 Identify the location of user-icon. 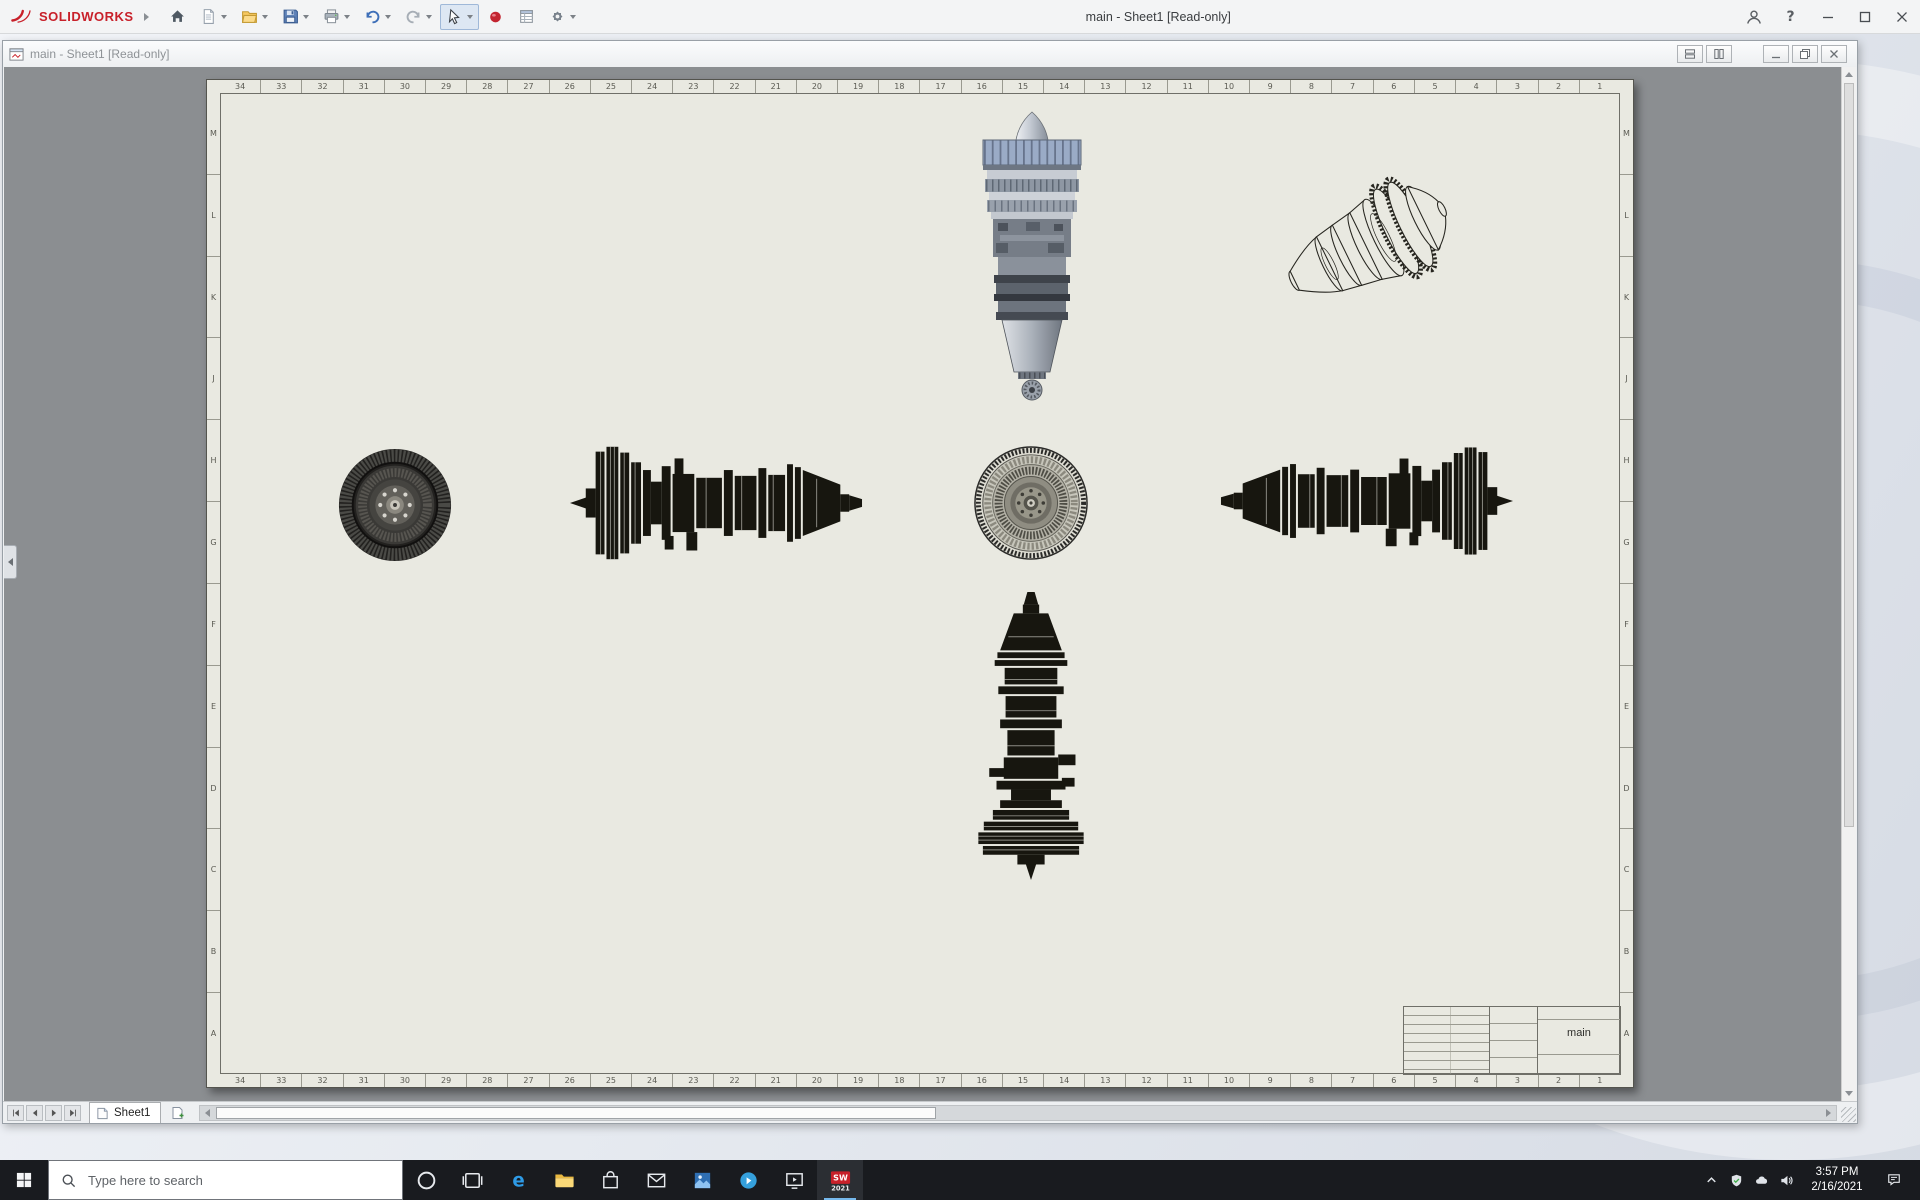
(1753, 16).